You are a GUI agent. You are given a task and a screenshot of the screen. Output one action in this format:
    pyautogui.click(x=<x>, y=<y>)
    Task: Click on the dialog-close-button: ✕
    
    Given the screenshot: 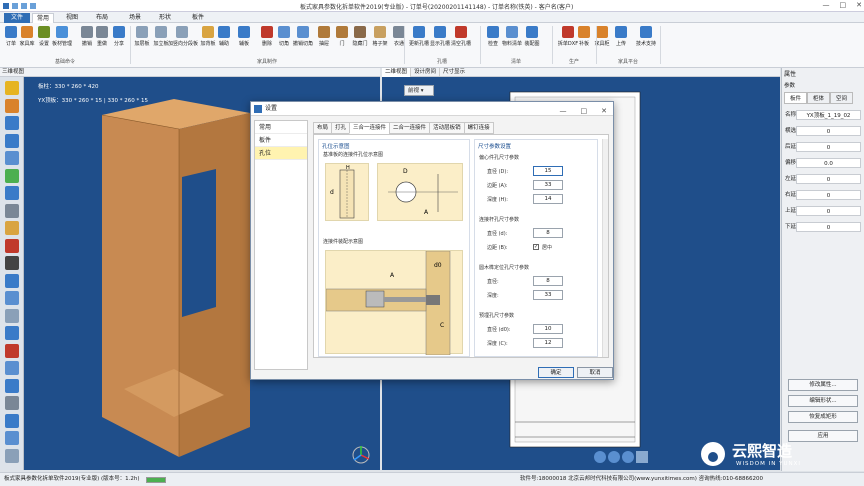 What is the action you would take?
    pyautogui.click(x=604, y=111)
    